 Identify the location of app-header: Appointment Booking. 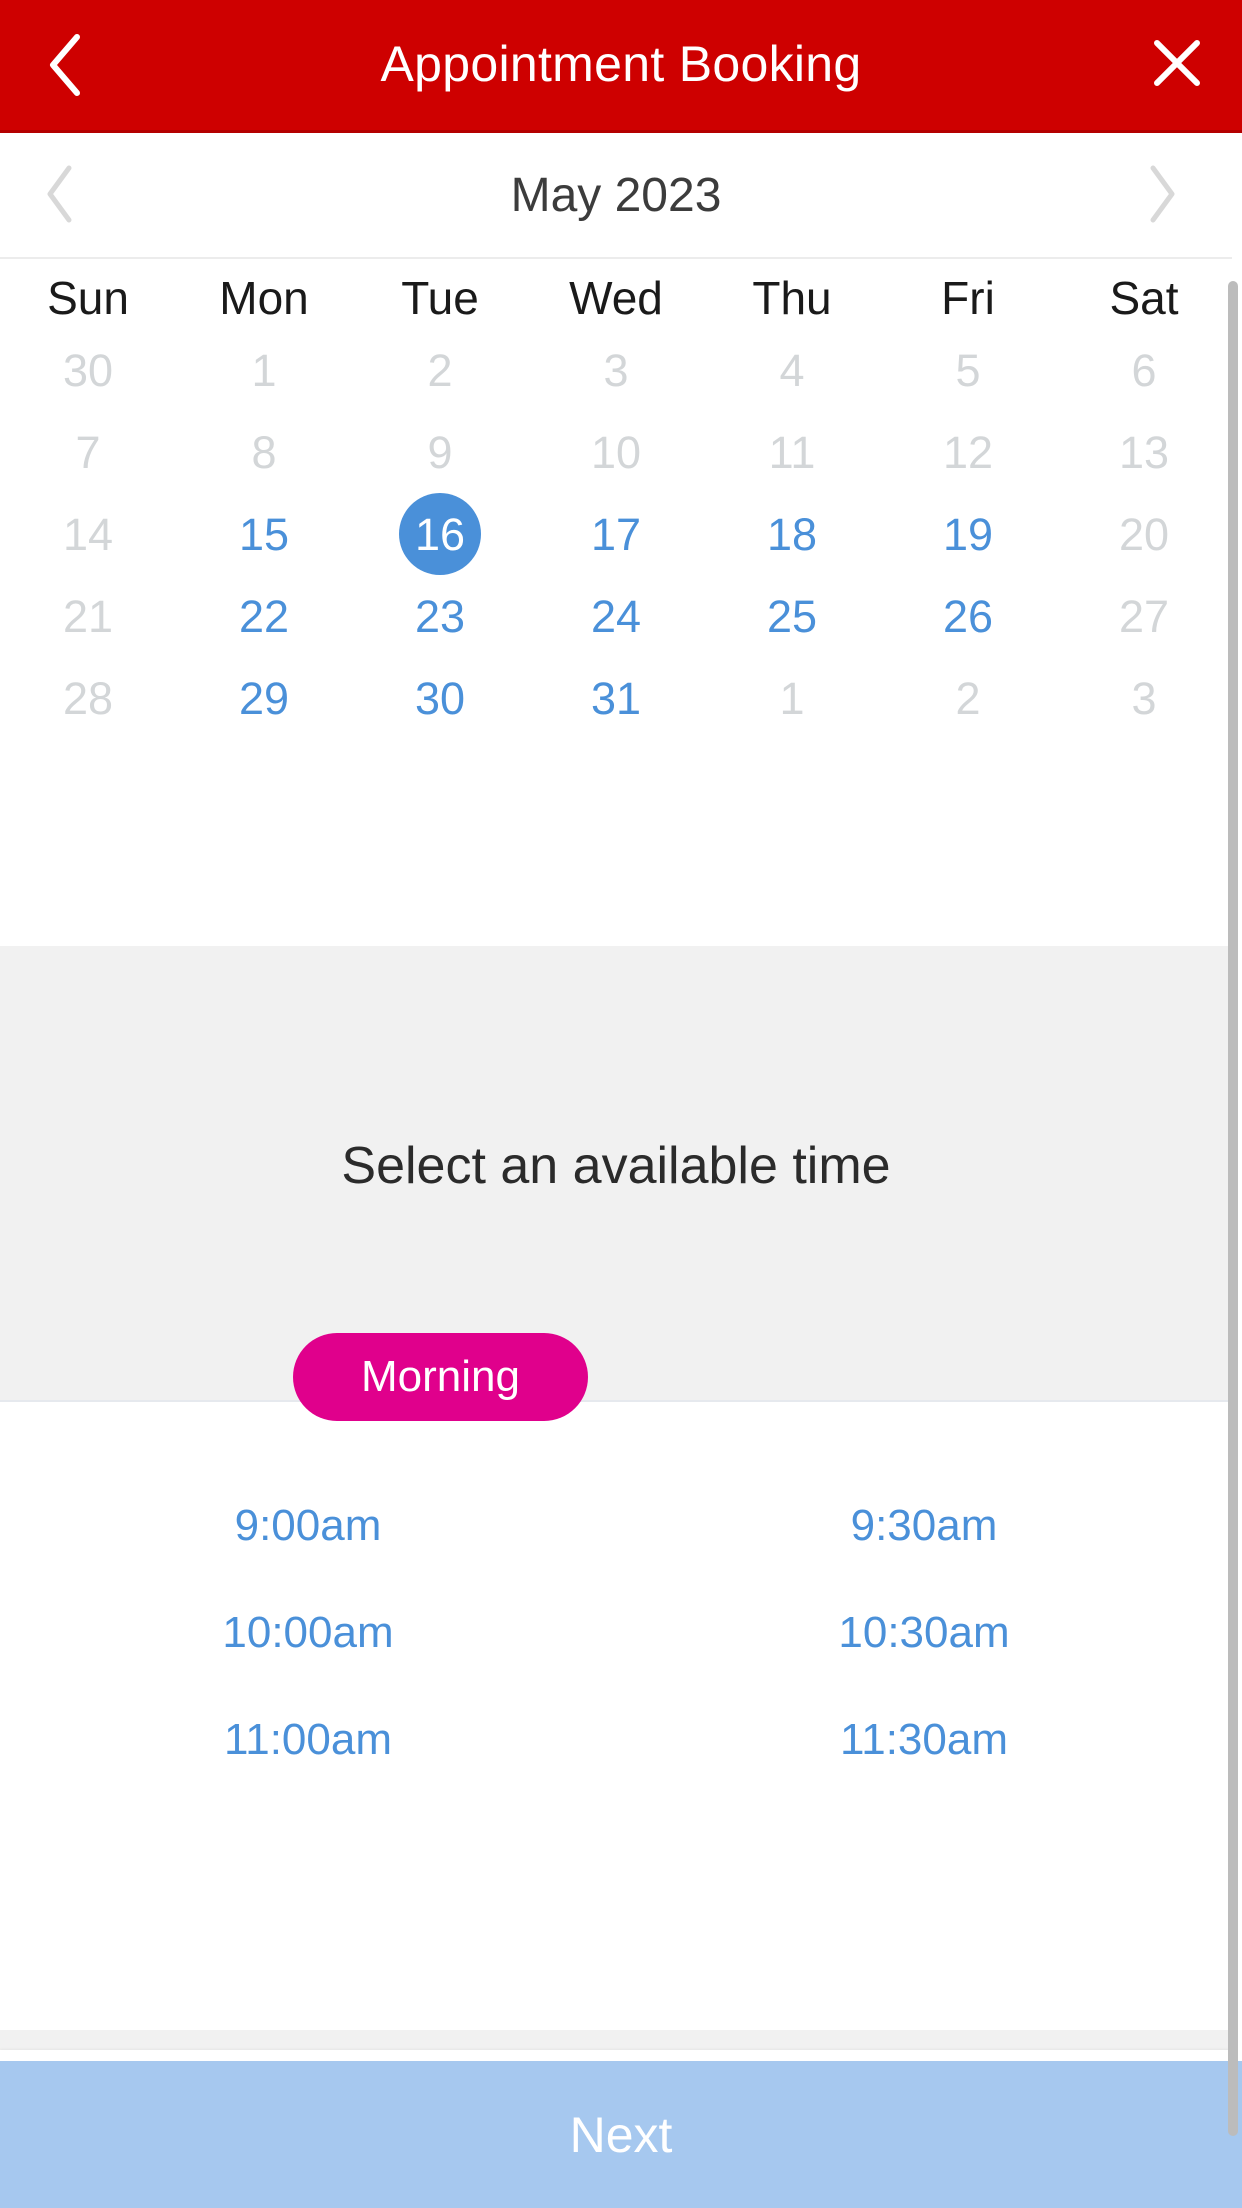
(621, 66).